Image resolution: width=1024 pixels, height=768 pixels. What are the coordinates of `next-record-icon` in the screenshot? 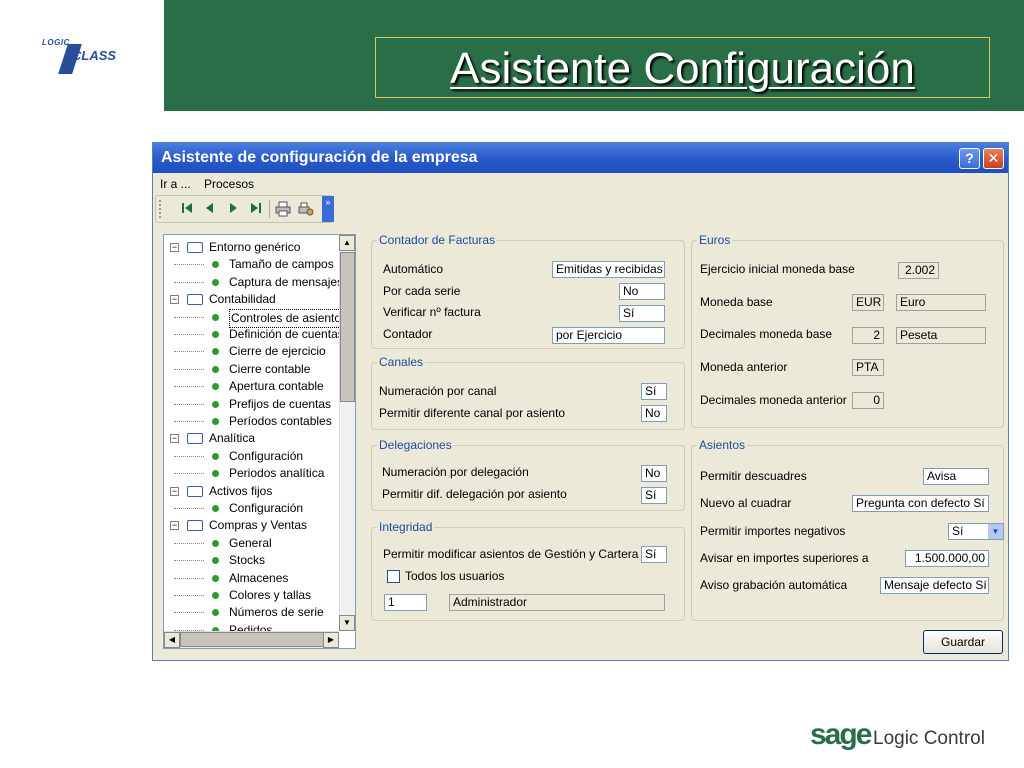 It's located at (233, 209).